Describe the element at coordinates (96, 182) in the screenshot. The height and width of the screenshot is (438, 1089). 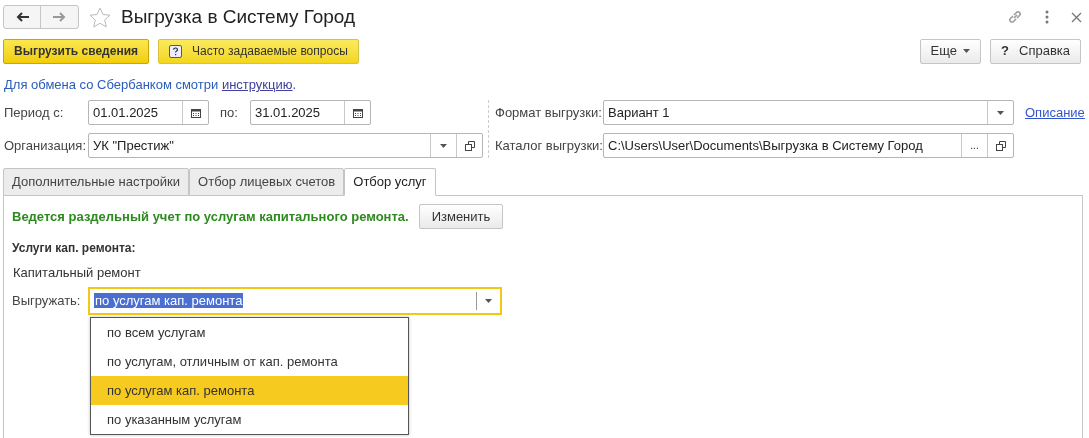
I see `tab: Дополнительные настройки` at that location.